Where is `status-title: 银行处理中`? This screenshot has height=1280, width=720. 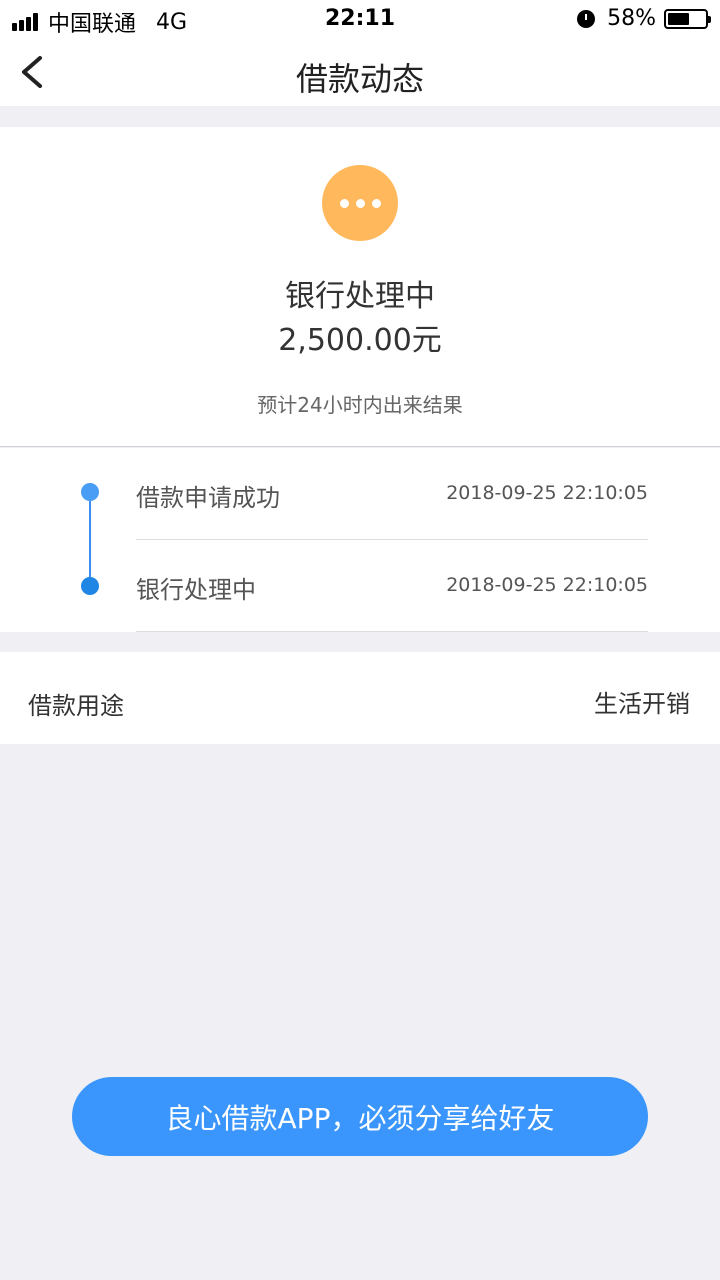 status-title: 银行处理中 is located at coordinates (360, 296).